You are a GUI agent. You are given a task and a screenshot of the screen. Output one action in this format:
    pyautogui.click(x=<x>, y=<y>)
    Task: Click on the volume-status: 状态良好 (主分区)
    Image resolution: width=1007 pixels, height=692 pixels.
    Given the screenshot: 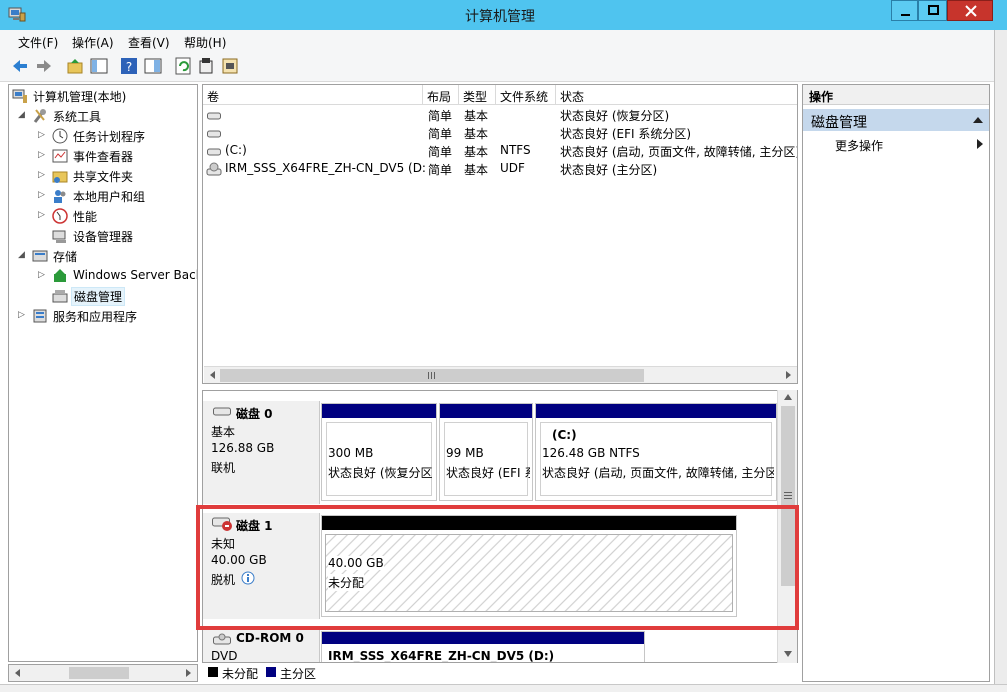 What is the action you would take?
    pyautogui.click(x=609, y=170)
    